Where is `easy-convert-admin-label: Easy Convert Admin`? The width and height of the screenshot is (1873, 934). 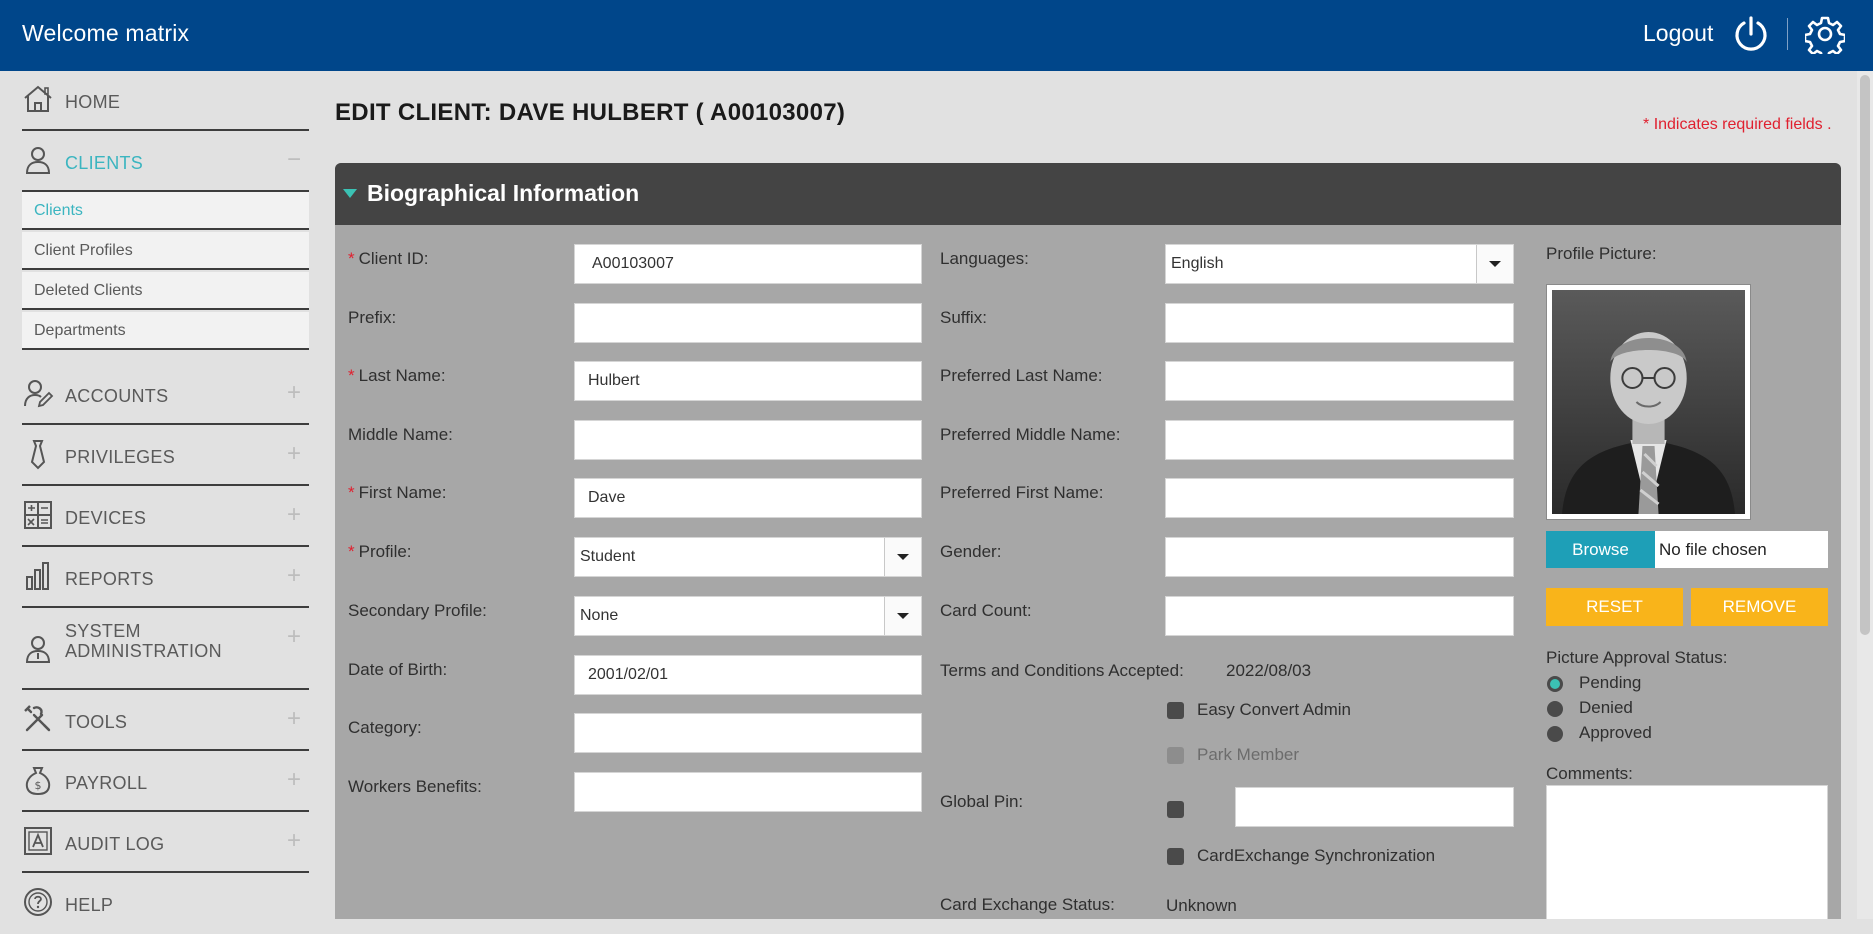
easy-convert-admin-label: Easy Convert Admin is located at coordinates (1274, 709).